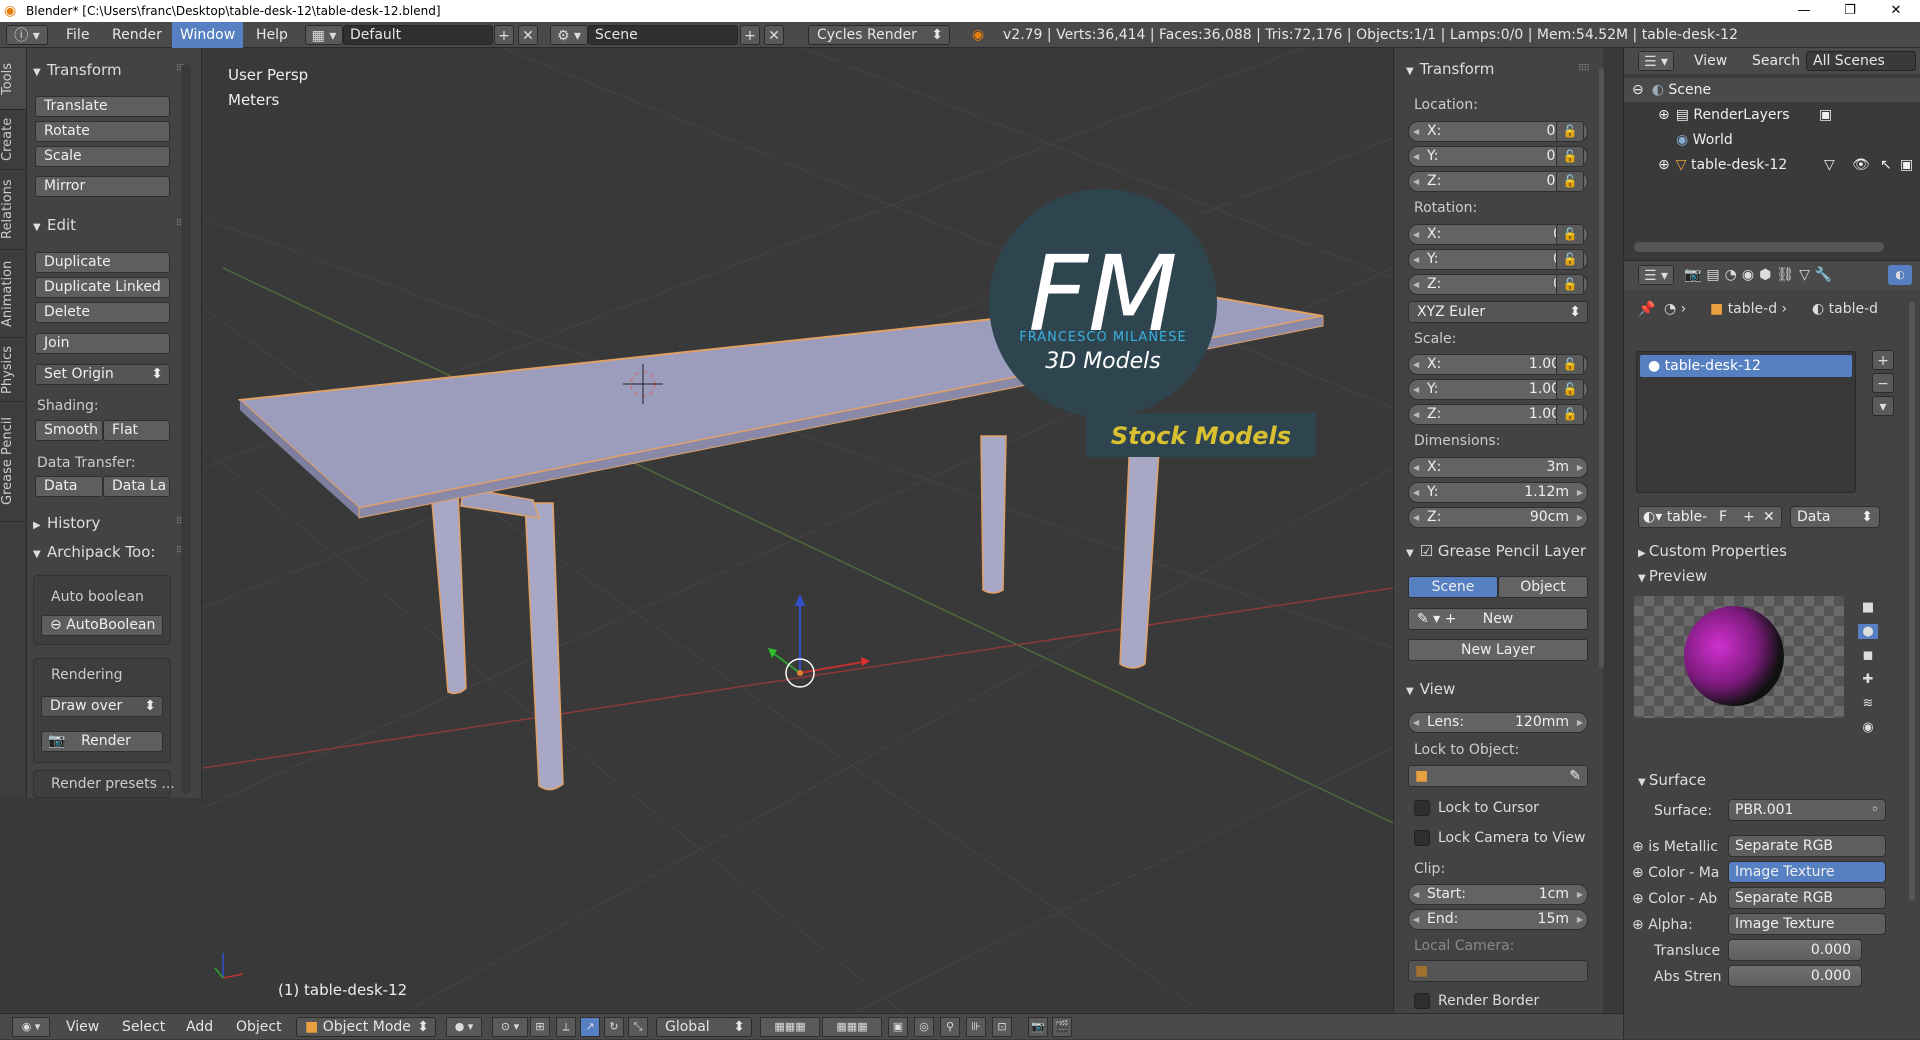 The height and width of the screenshot is (1040, 1920). What do you see at coordinates (1656, 275) in the screenshot?
I see `properties-editor-icon: ☰ ▾` at bounding box center [1656, 275].